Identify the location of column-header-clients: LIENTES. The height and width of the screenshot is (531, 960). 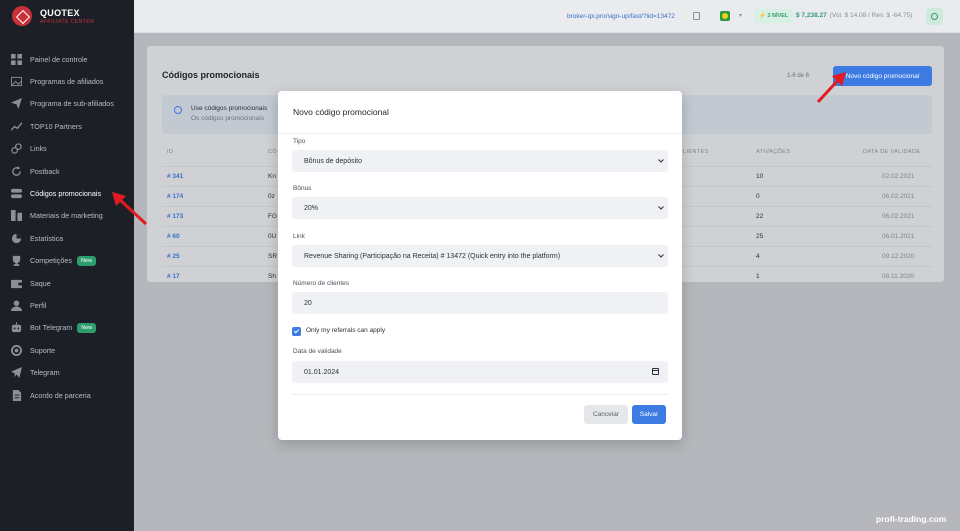
(696, 152).